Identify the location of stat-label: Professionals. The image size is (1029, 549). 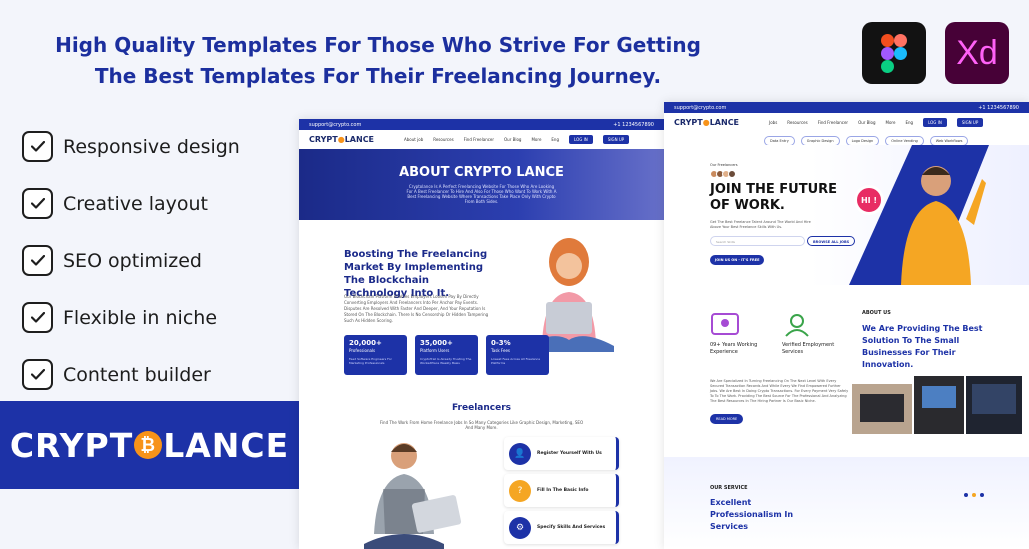
(362, 350).